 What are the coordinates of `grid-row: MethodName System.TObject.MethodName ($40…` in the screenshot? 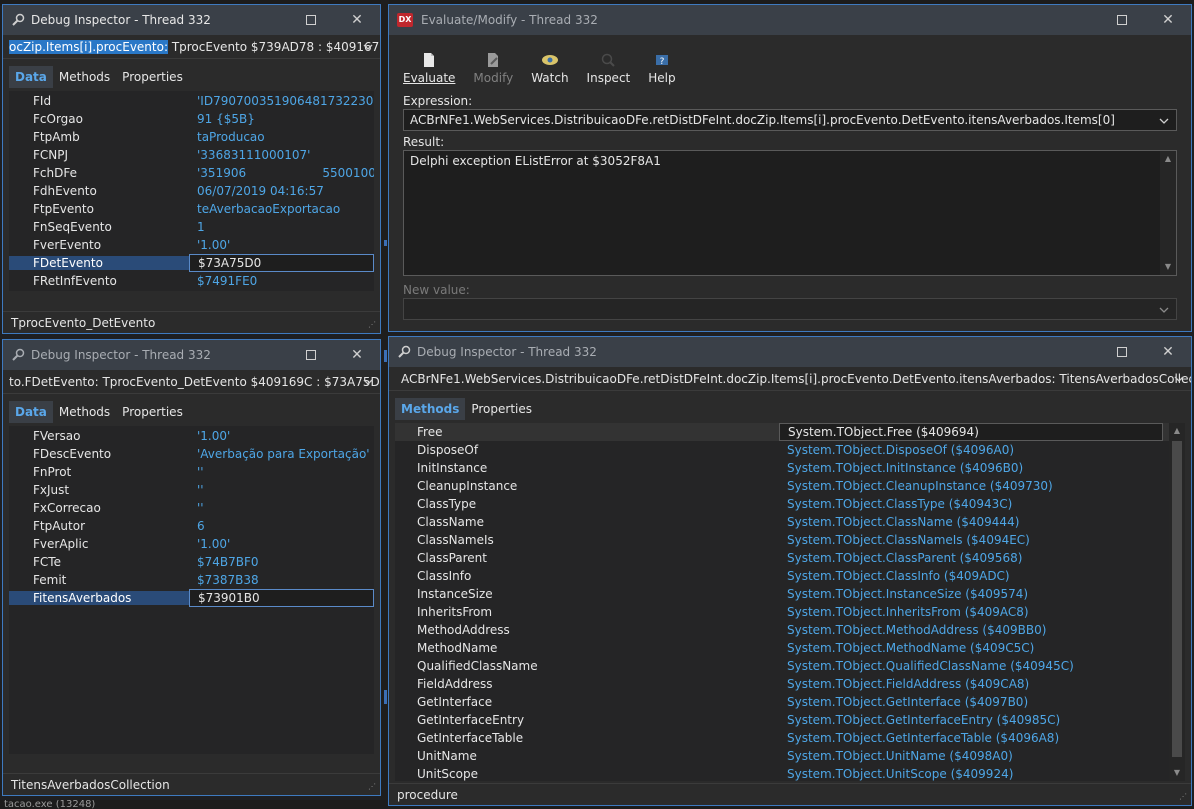 It's located at (790, 648).